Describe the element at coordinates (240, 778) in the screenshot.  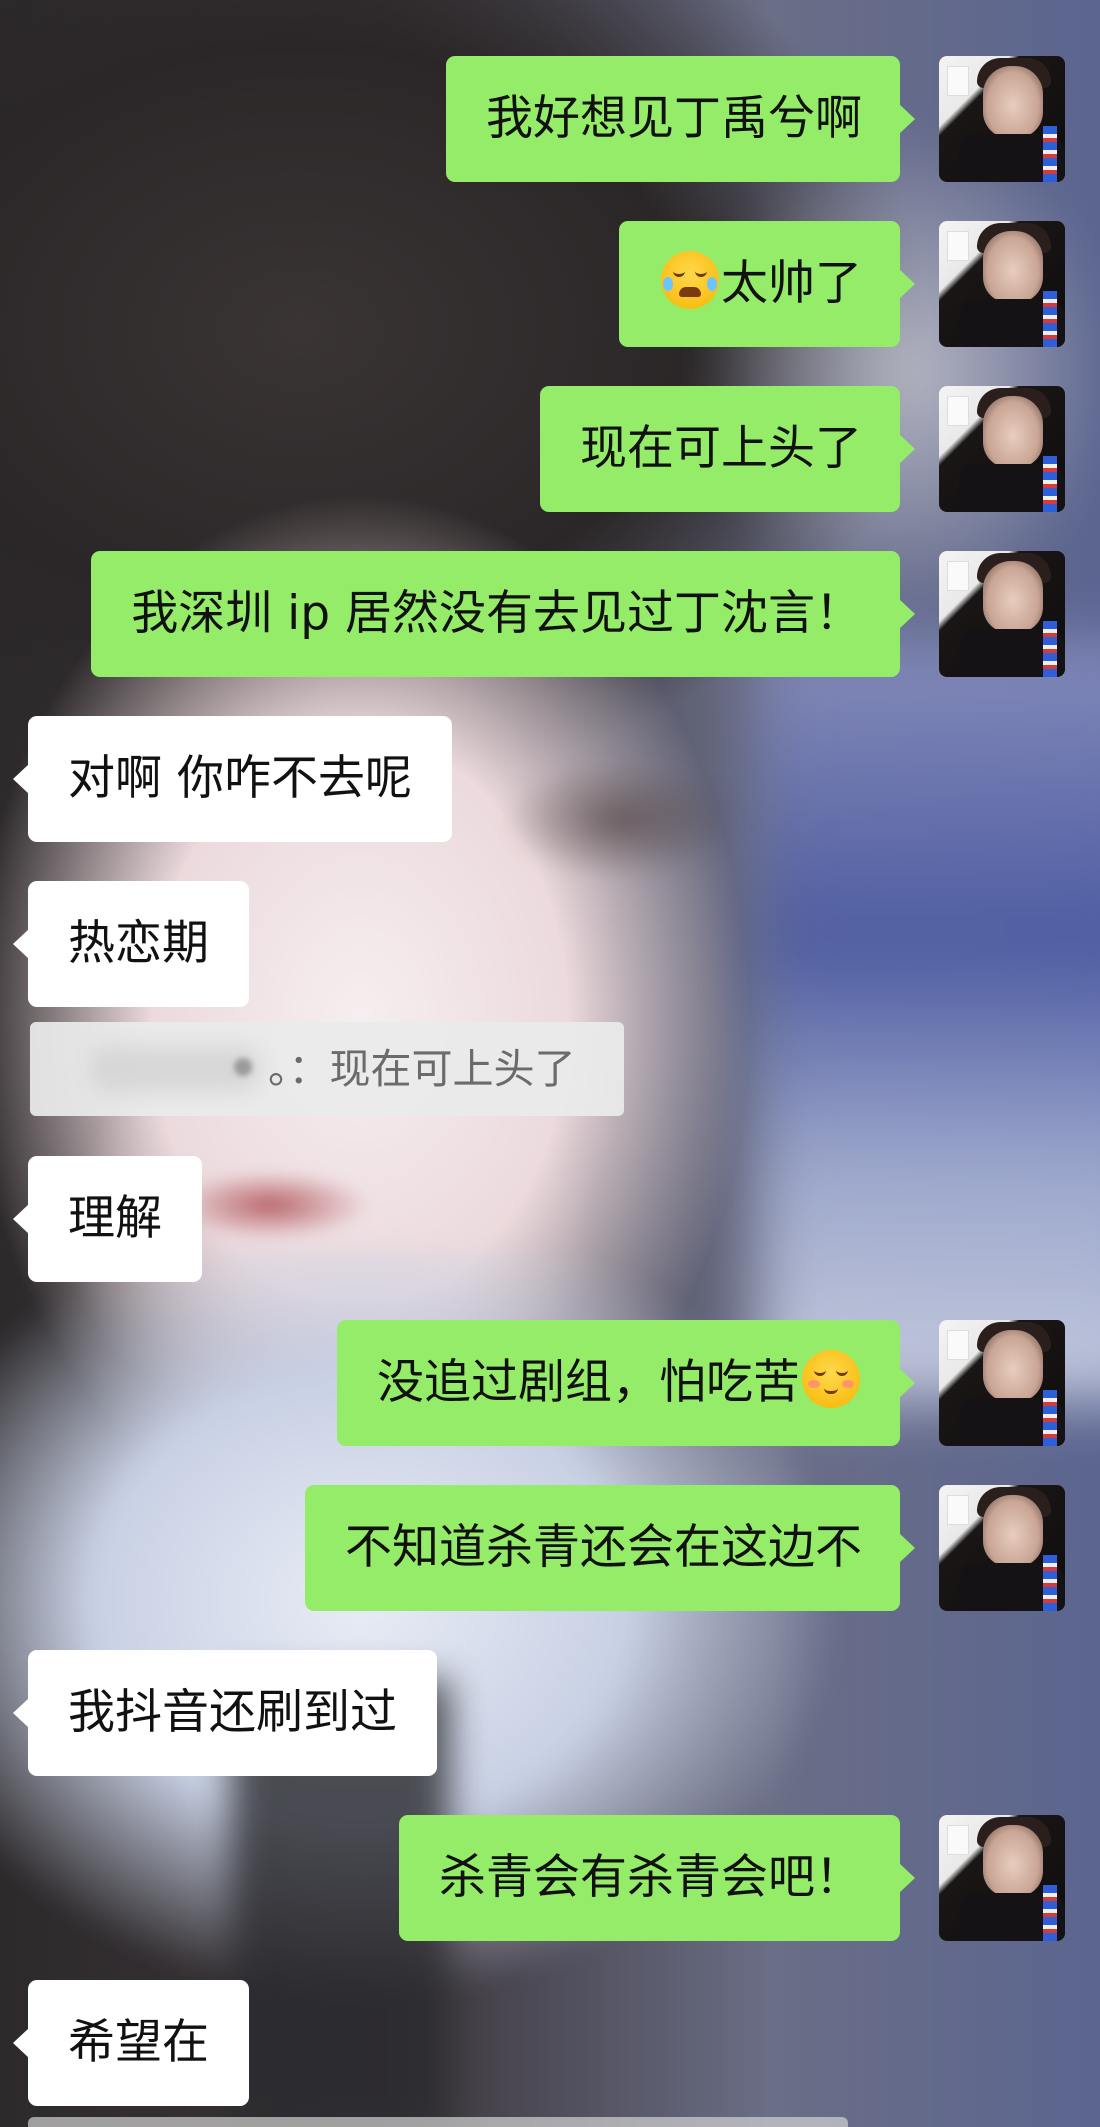
I see `message-text: 对啊 你咋不去呢` at that location.